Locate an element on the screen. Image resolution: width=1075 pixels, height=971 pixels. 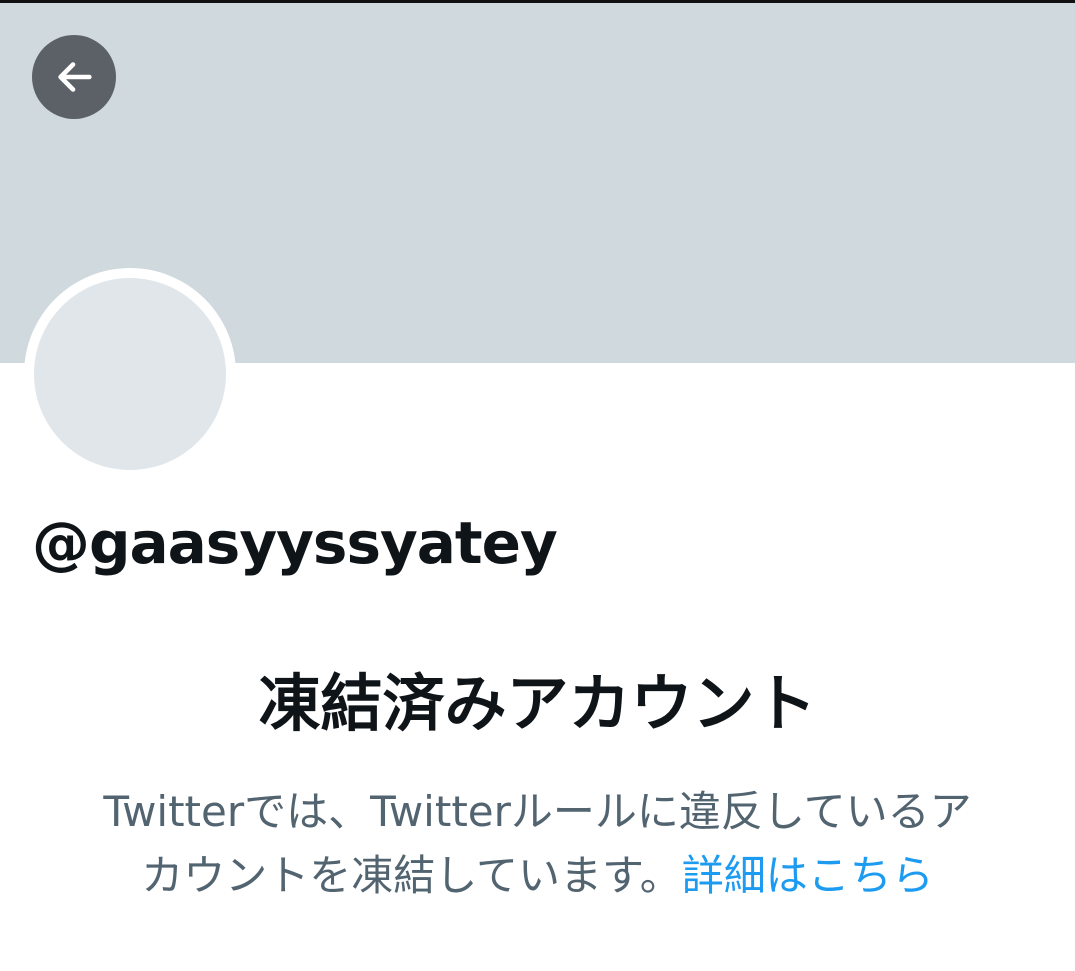
avatar is located at coordinates (130, 374).